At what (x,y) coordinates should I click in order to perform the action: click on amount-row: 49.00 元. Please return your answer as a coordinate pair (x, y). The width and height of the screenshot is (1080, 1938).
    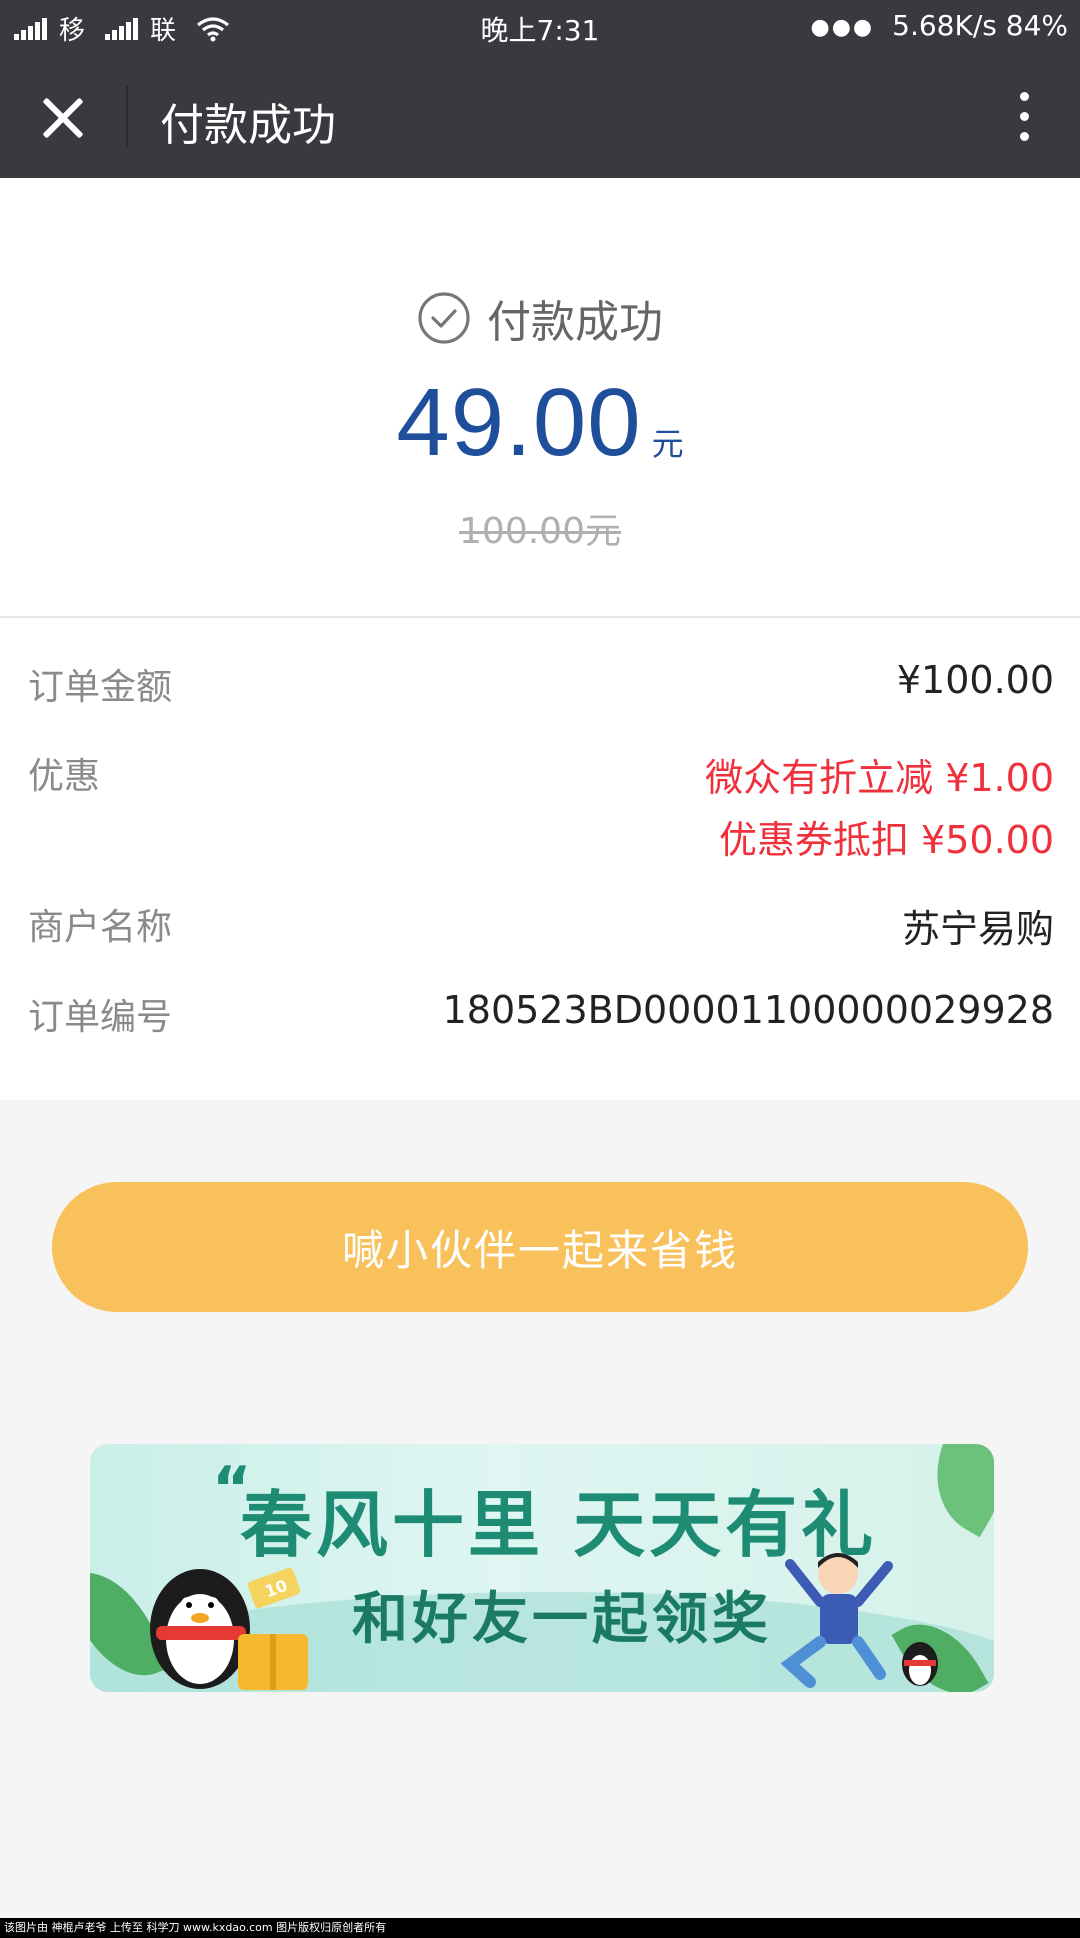
    Looking at the image, I should click on (540, 423).